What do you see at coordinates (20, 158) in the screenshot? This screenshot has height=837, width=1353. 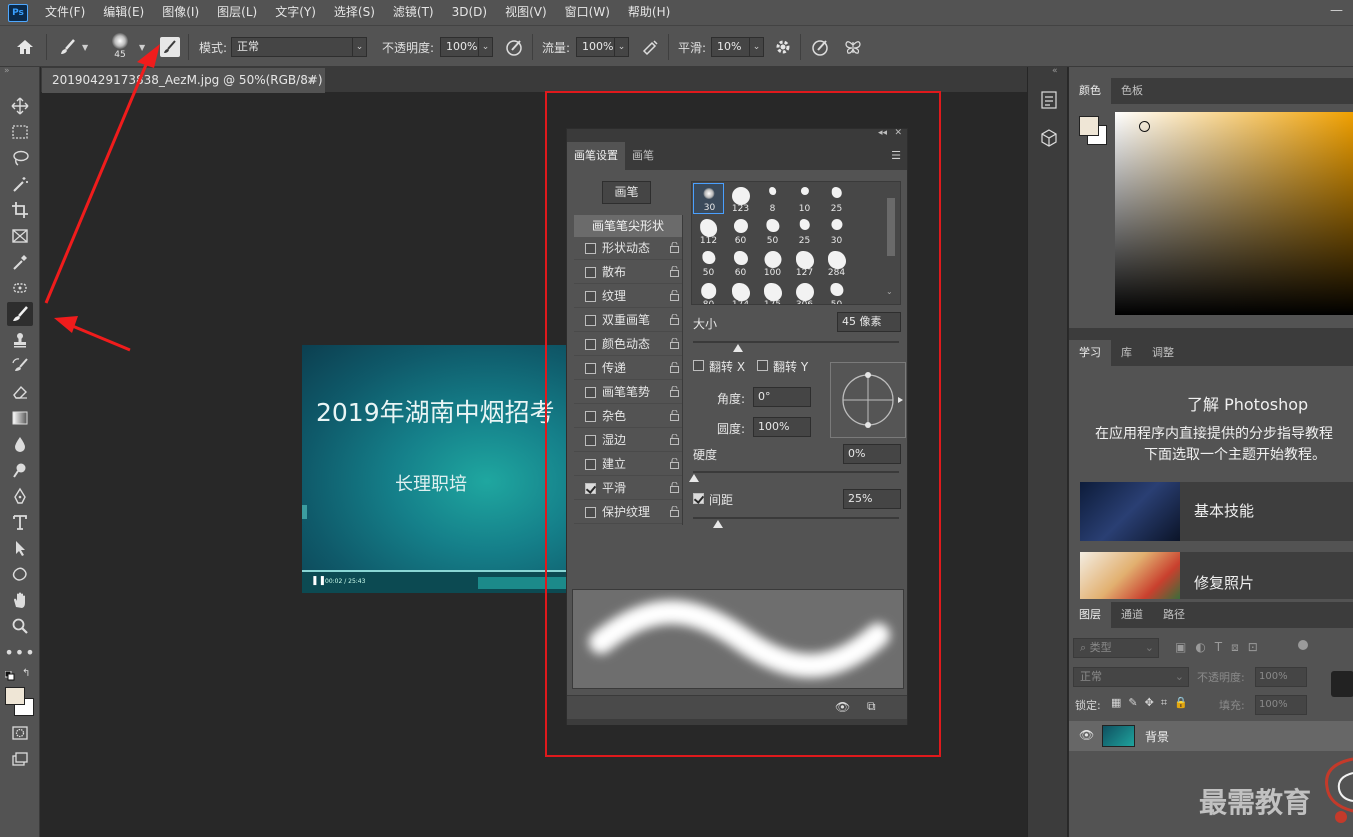 I see `lasso-tool` at bounding box center [20, 158].